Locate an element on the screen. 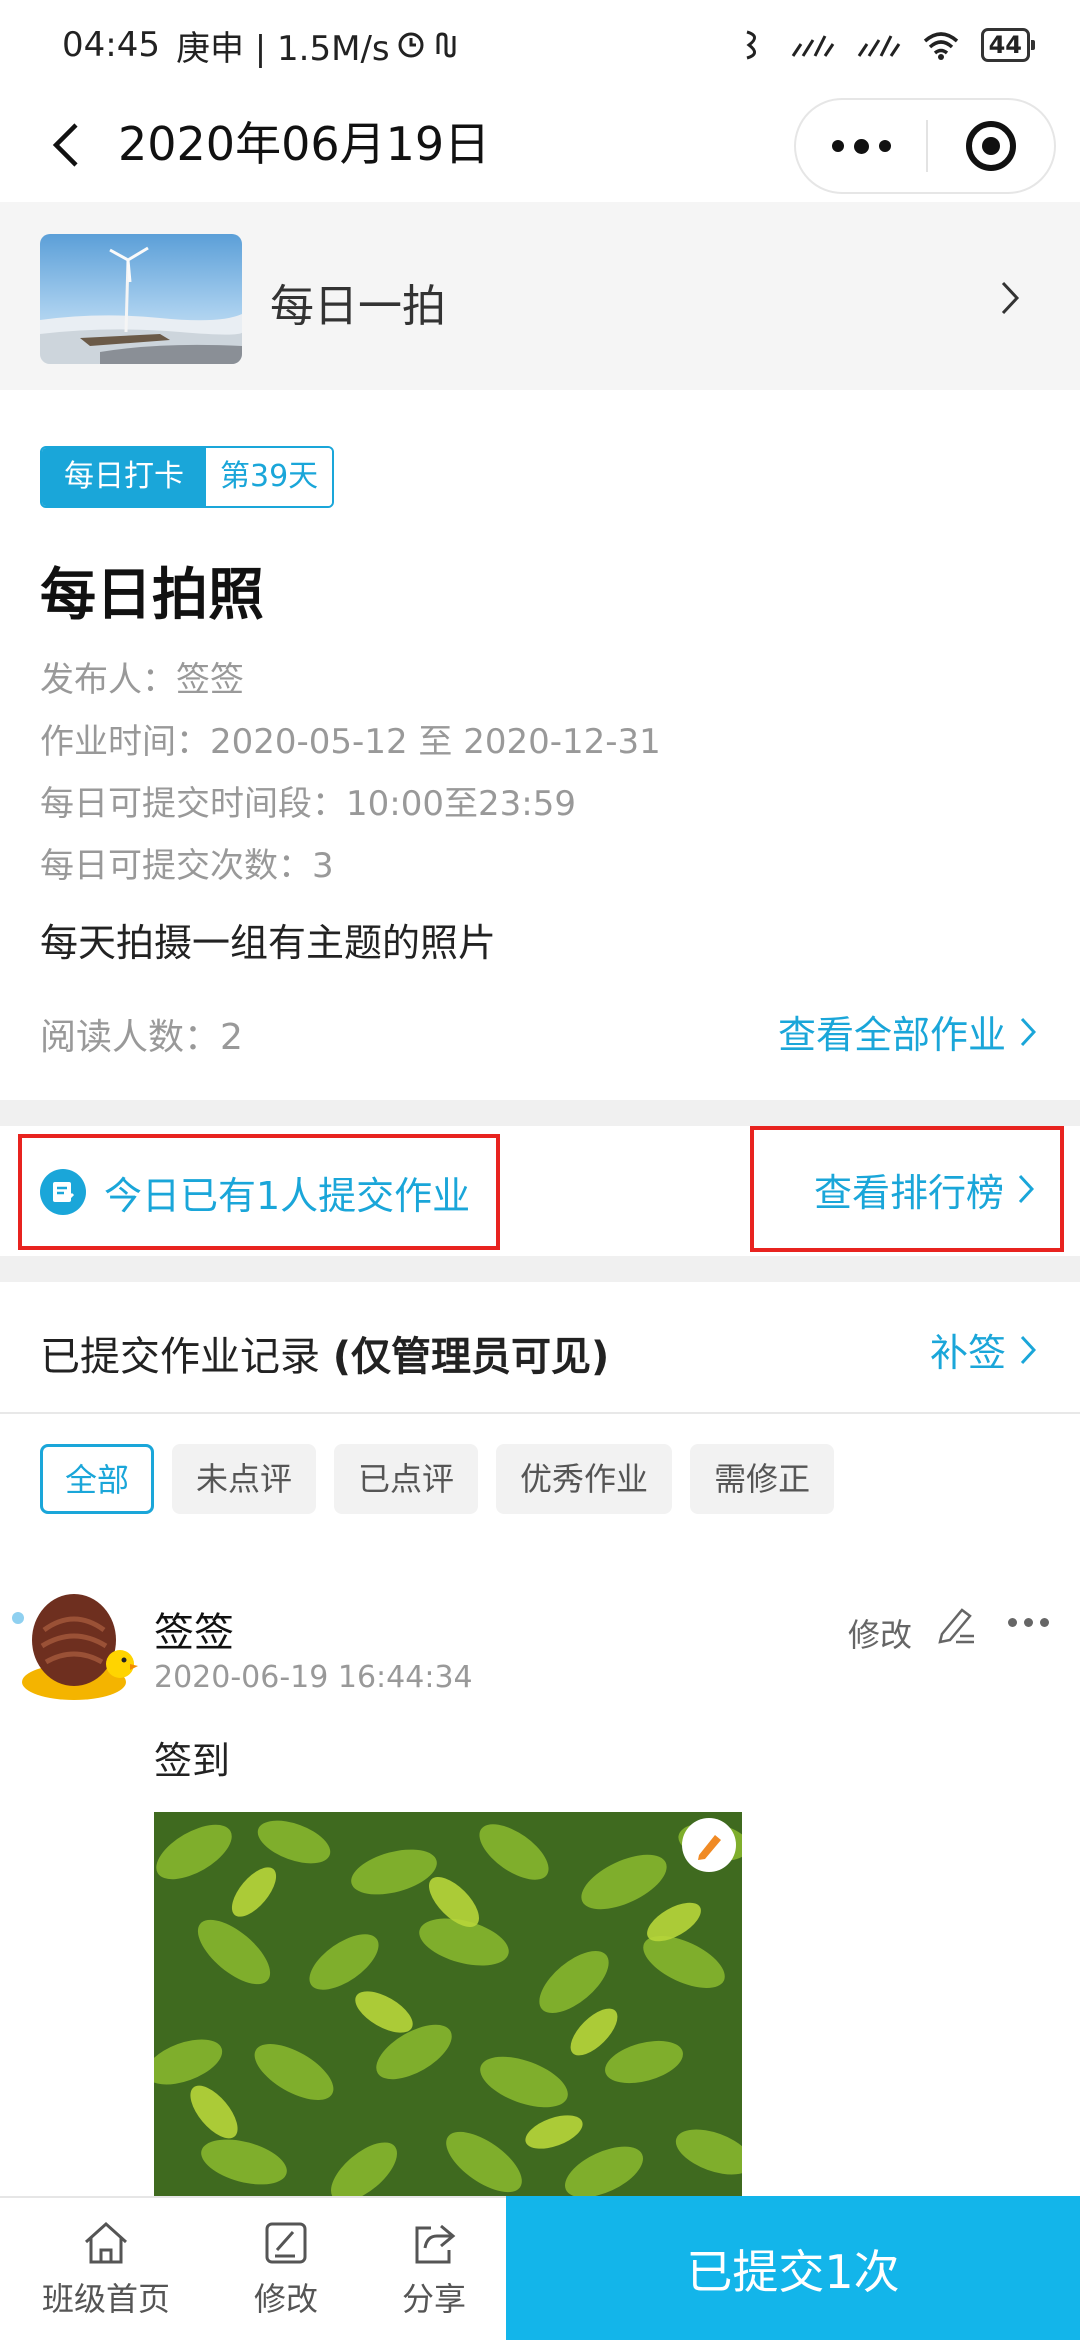  post-photo is located at coordinates (448, 2004).